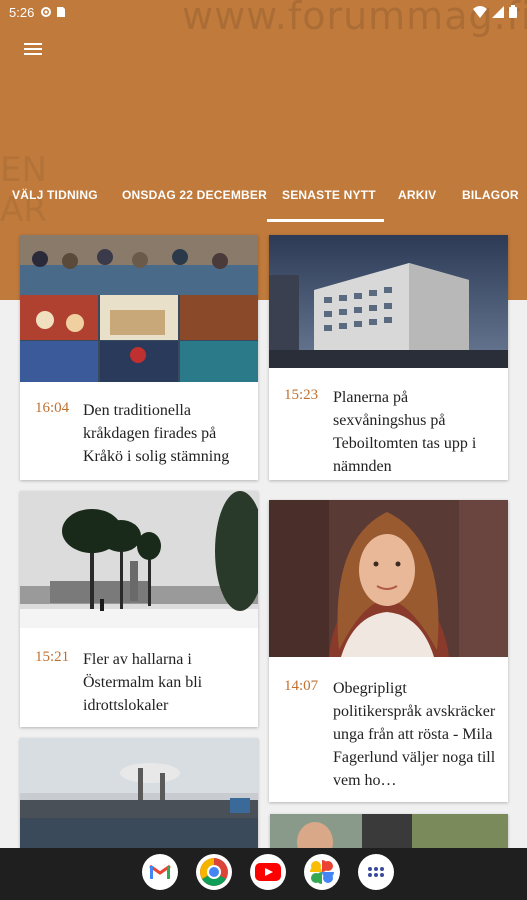 This screenshot has width=527, height=900. What do you see at coordinates (214, 872) in the screenshot?
I see `chrome-icon` at bounding box center [214, 872].